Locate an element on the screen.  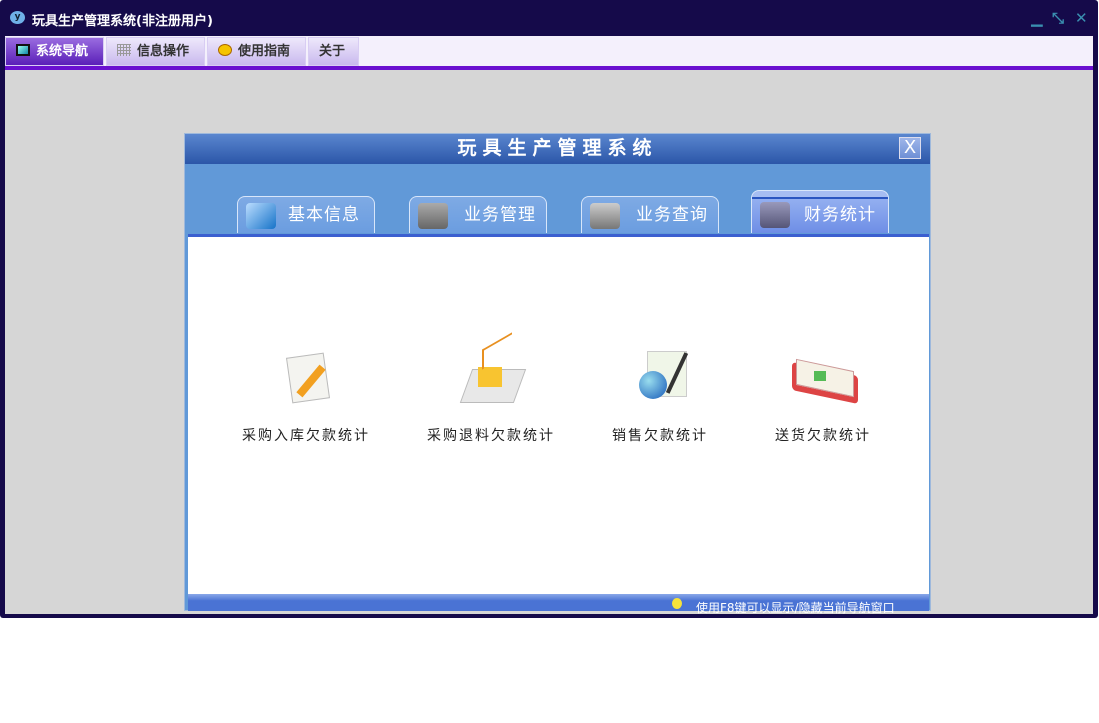
tab-system-nav: 系统导航 is located at coordinates (54, 51).